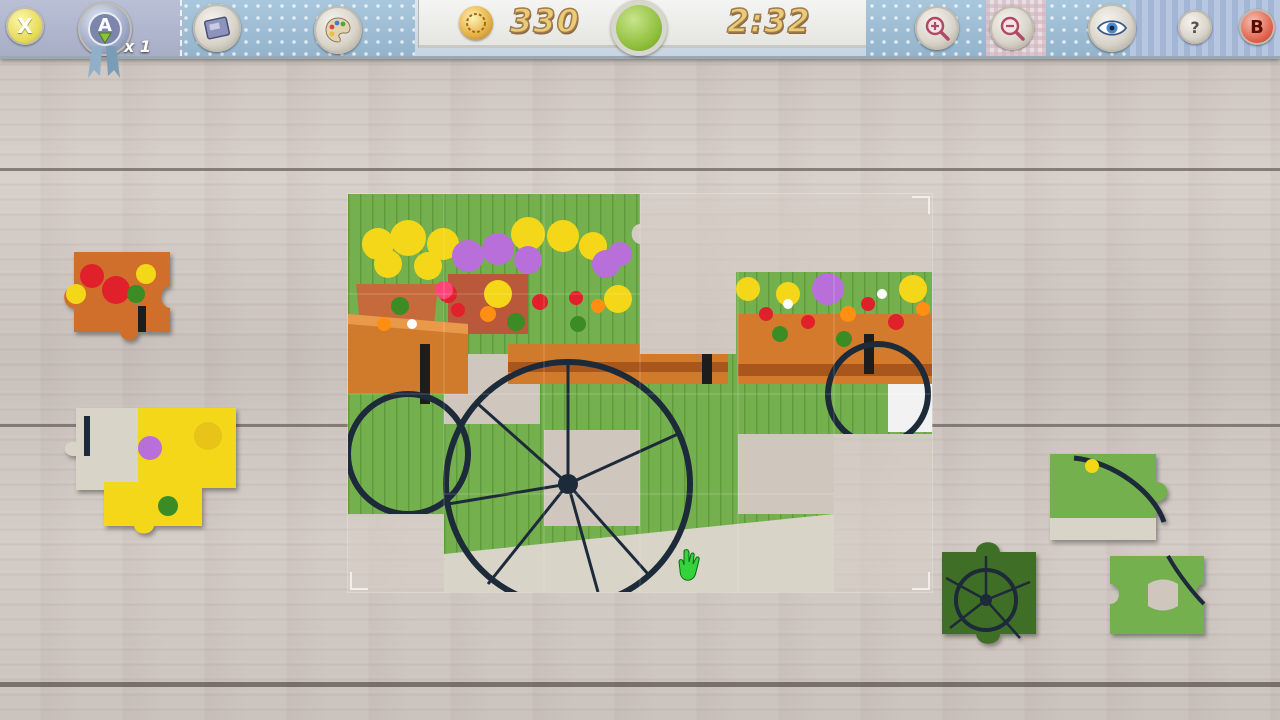  What do you see at coordinates (1158, 596) in the screenshot?
I see `loose-piece-green-wall` at bounding box center [1158, 596].